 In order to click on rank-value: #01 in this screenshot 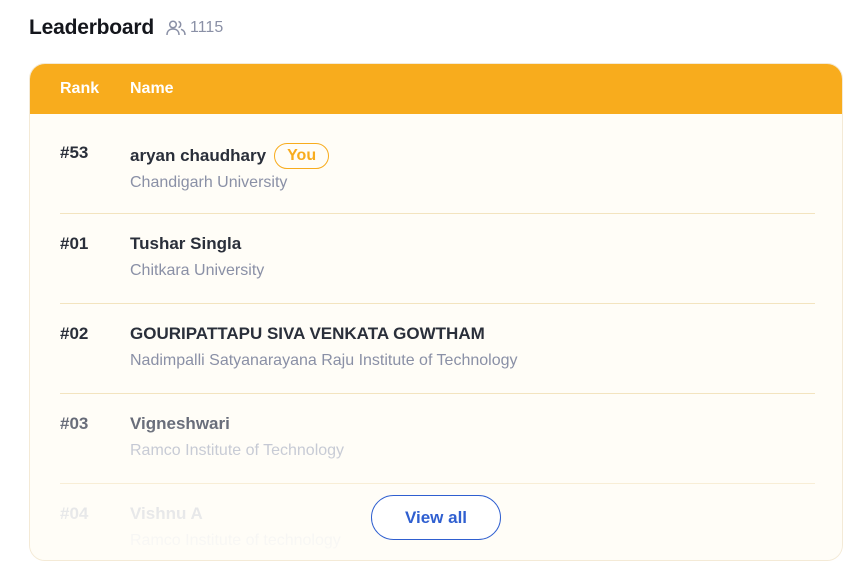, I will do `click(74, 243)`.